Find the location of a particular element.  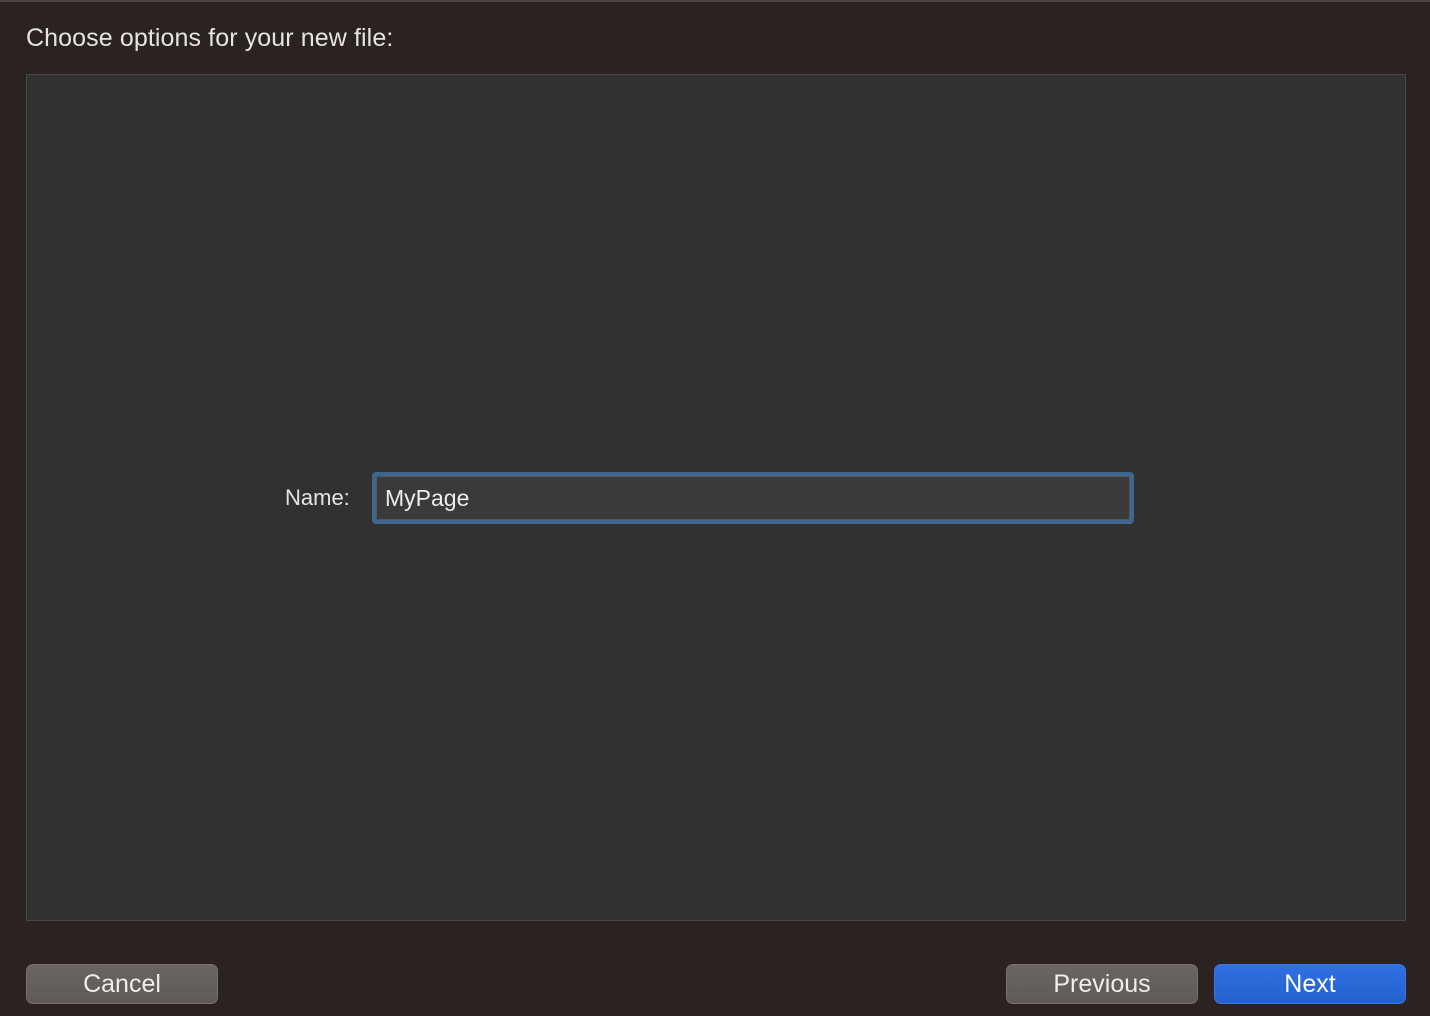

next-button: Next is located at coordinates (1310, 984).